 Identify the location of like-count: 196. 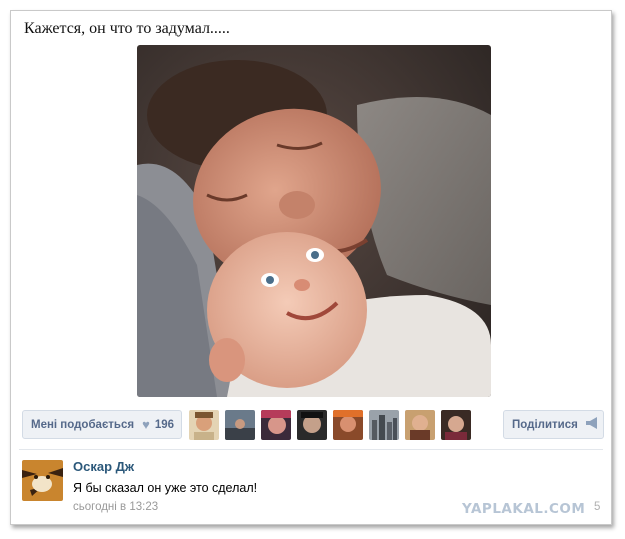
(164, 424).